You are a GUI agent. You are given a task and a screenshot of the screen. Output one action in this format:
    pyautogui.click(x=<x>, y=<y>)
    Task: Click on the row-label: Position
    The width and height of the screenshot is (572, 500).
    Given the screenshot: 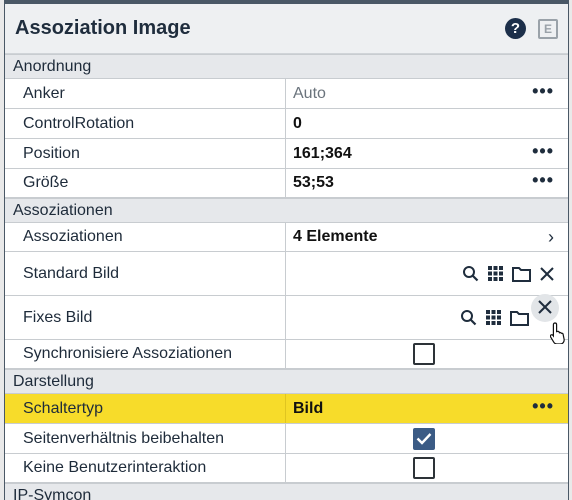 What is the action you would take?
    pyautogui.click(x=145, y=153)
    